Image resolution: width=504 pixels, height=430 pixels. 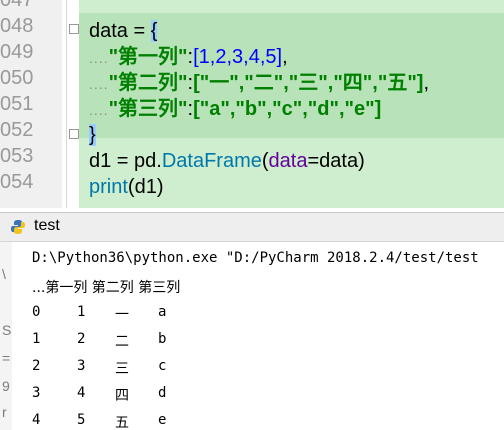 I want to click on cell-col1: 2, so click(x=81, y=339).